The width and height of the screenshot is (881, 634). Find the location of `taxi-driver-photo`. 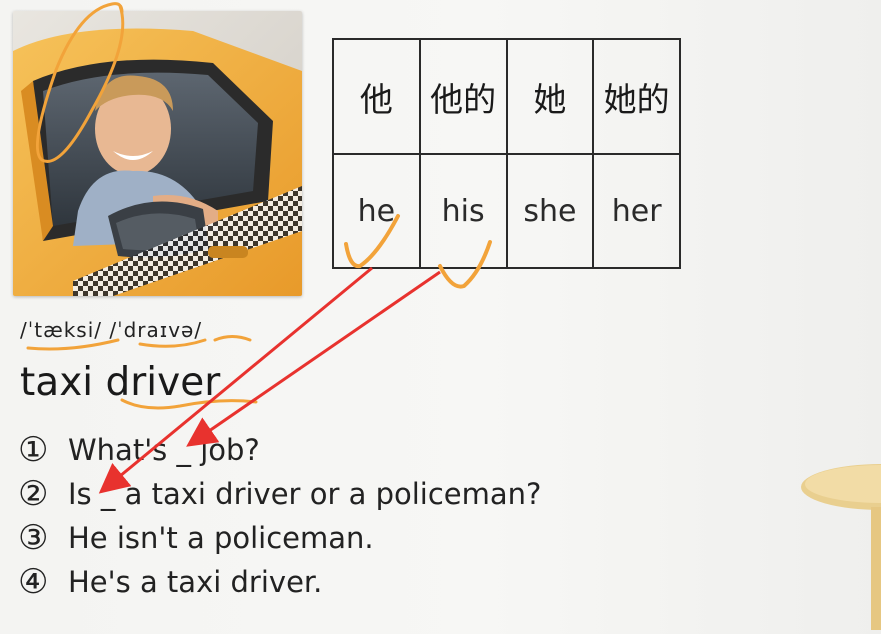

taxi-driver-photo is located at coordinates (157, 153).